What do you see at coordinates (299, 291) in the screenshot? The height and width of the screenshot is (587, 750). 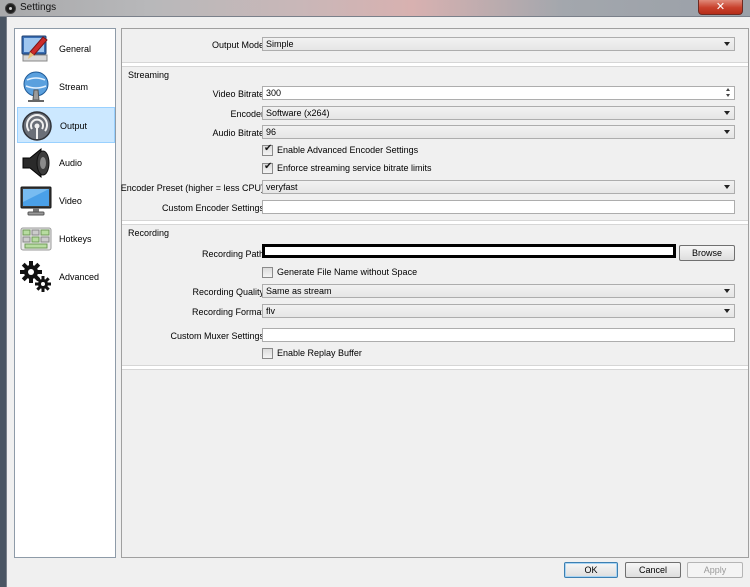 I see `recording-quality-value: Same as stream` at bounding box center [299, 291].